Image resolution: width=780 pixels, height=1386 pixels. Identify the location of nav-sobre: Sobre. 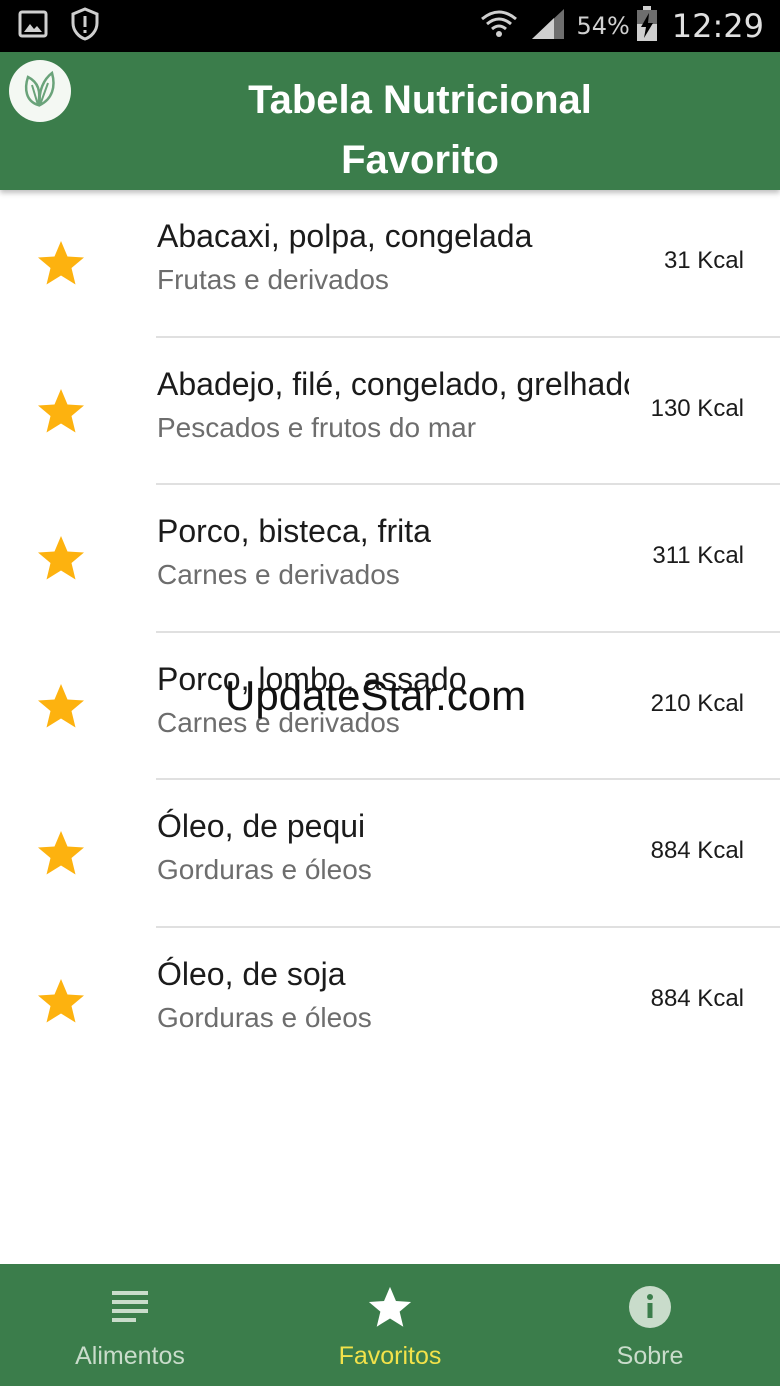
(650, 1325).